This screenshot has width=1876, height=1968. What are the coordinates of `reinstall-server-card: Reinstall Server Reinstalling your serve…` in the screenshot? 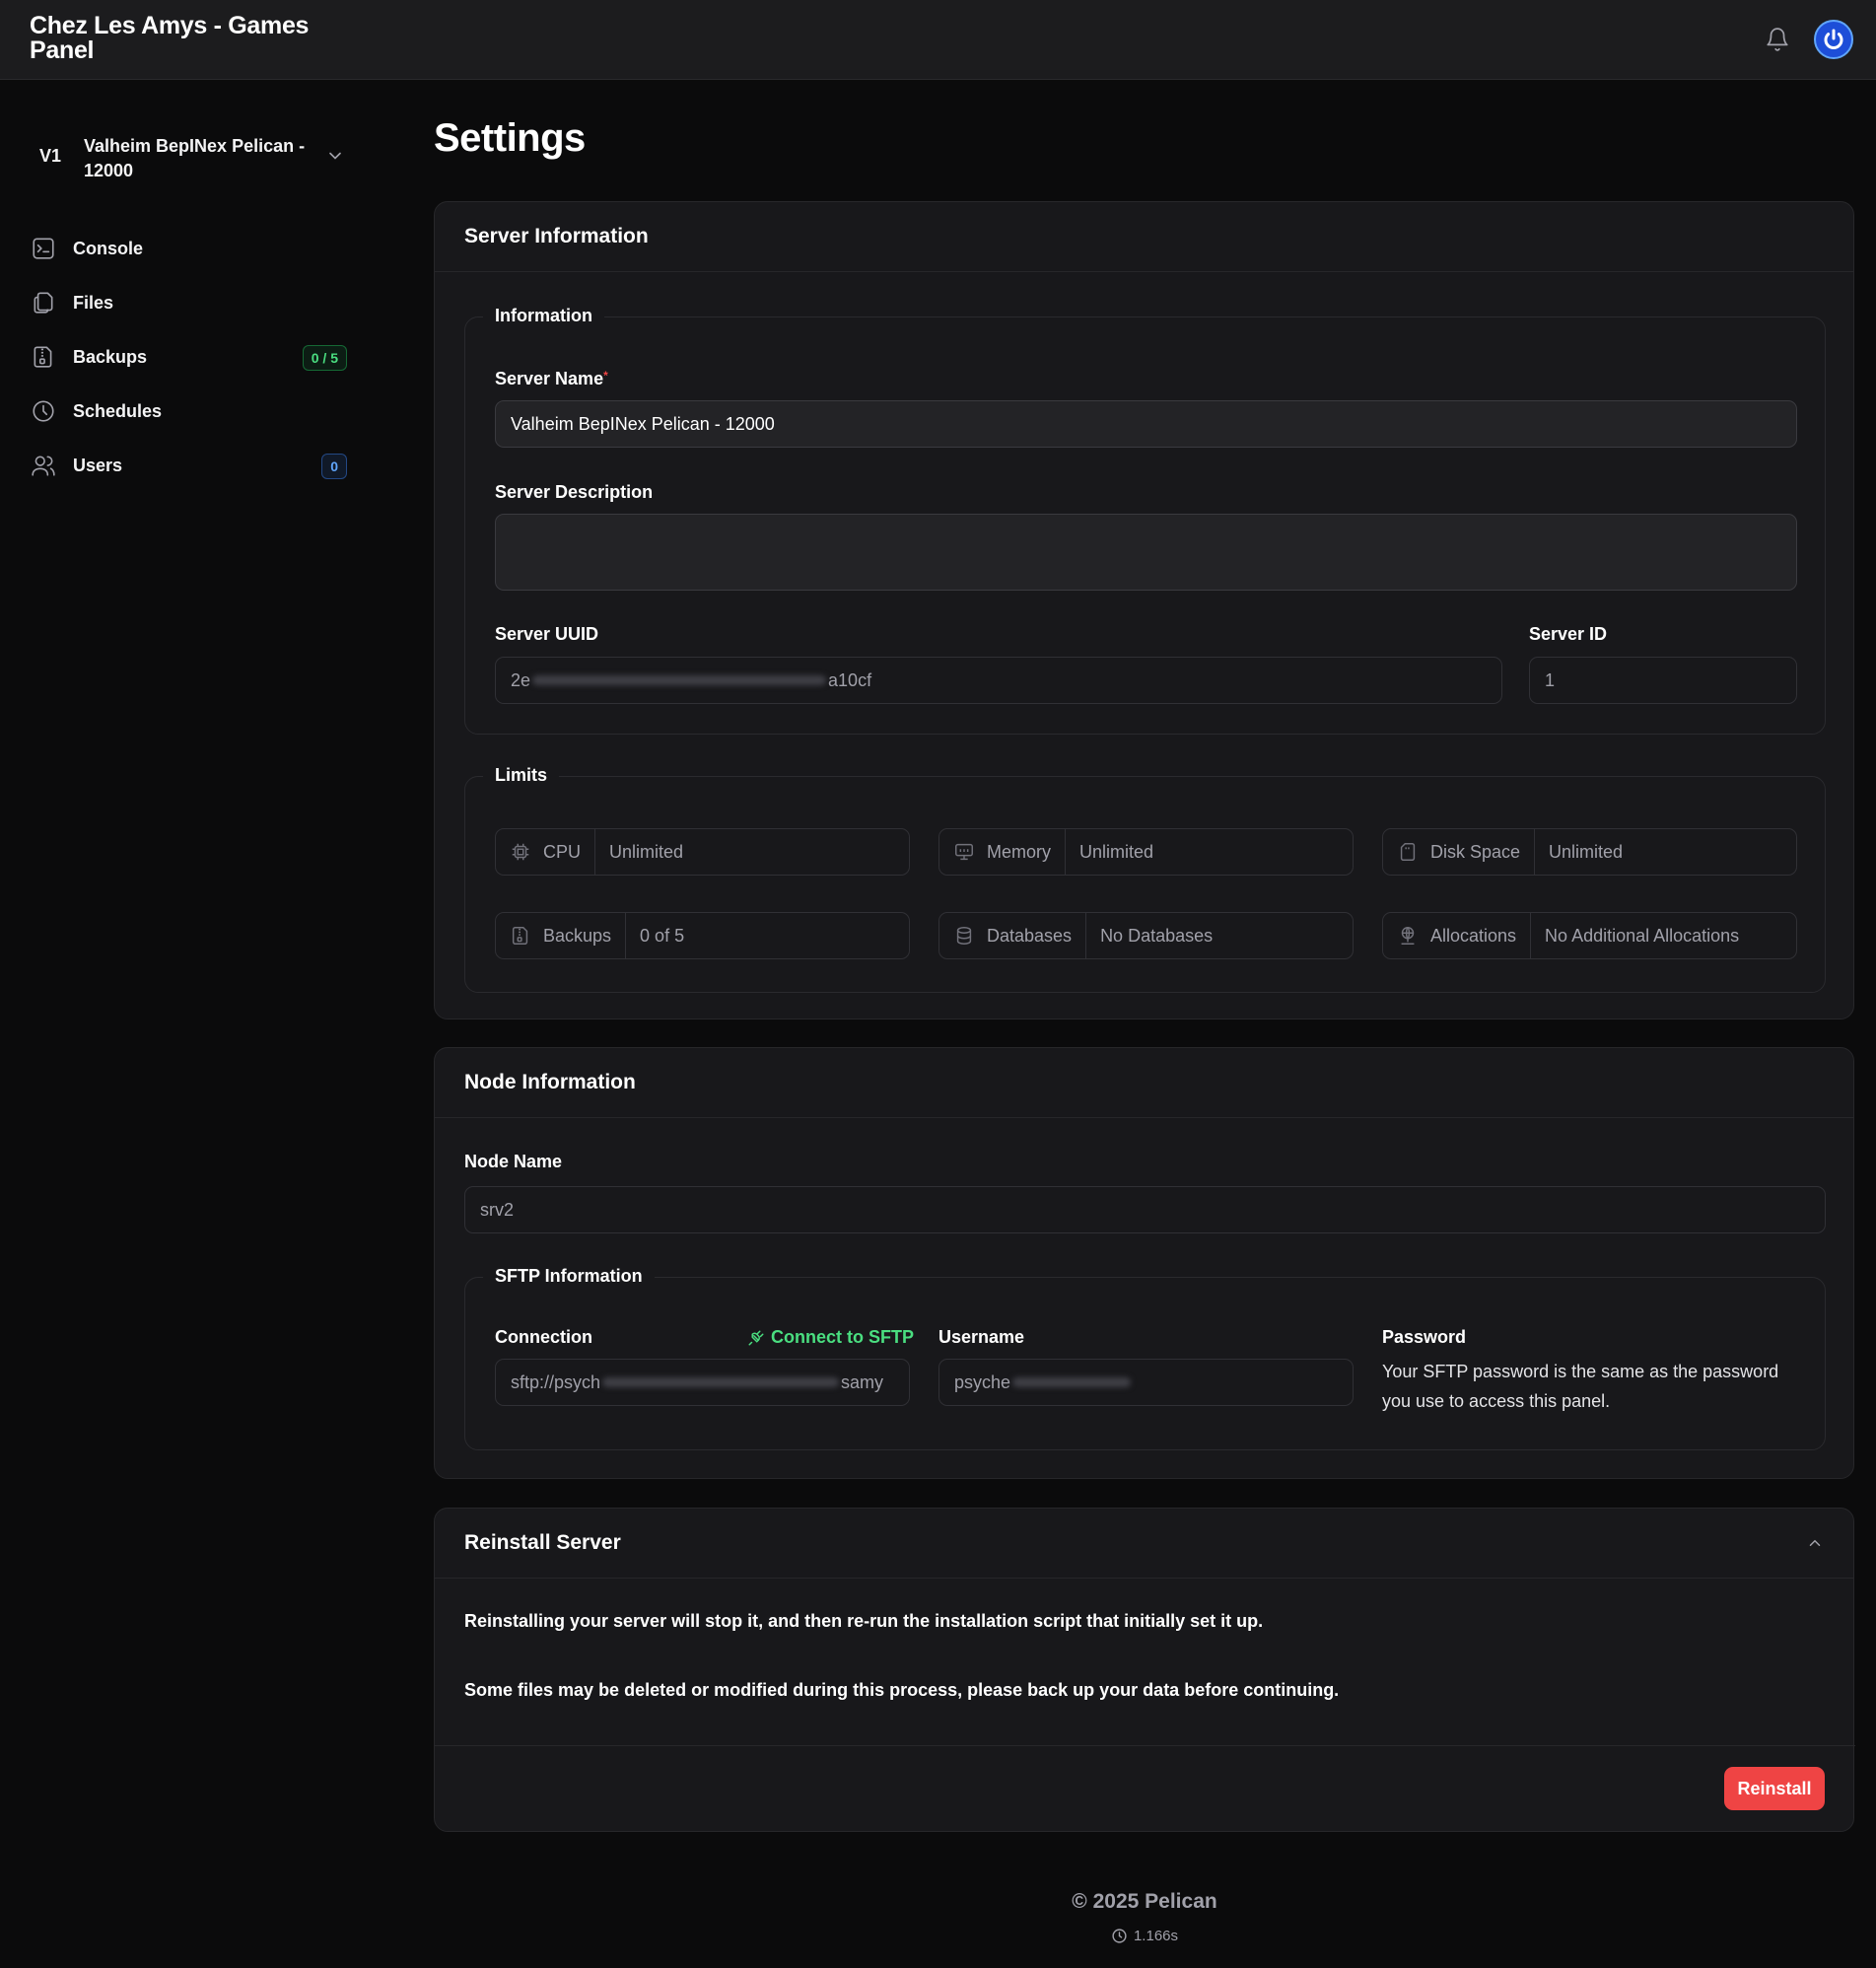 It's located at (1144, 1670).